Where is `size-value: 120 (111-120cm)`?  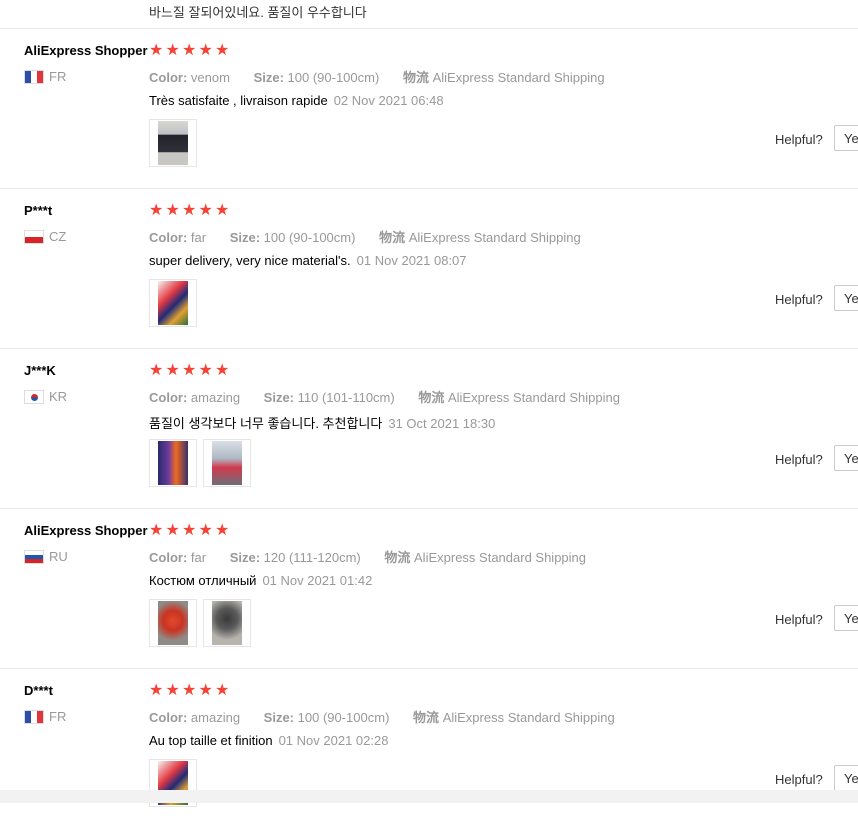 size-value: 120 (111-120cm) is located at coordinates (312, 557).